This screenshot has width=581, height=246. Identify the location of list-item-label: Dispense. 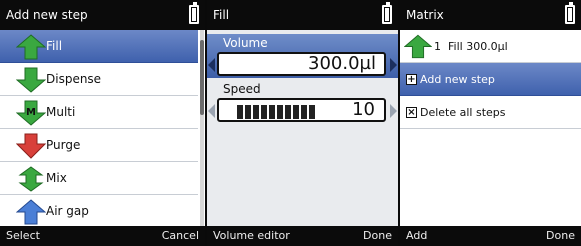
(74, 79).